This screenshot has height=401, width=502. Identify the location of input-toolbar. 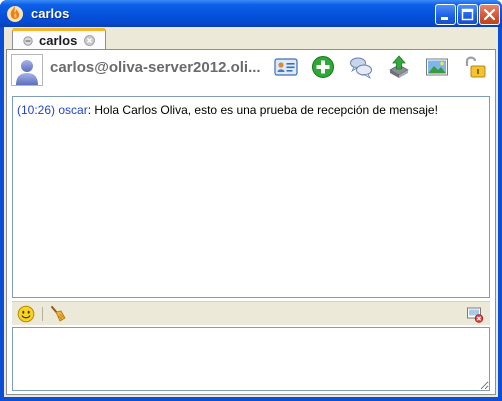
(251, 313).